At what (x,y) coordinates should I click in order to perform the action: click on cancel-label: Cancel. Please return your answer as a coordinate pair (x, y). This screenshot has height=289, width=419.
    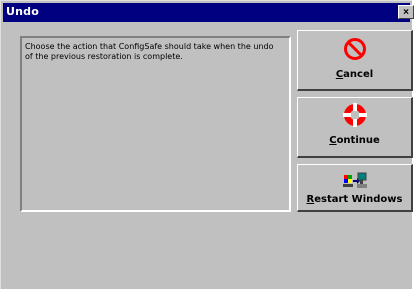
    Looking at the image, I should click on (354, 74).